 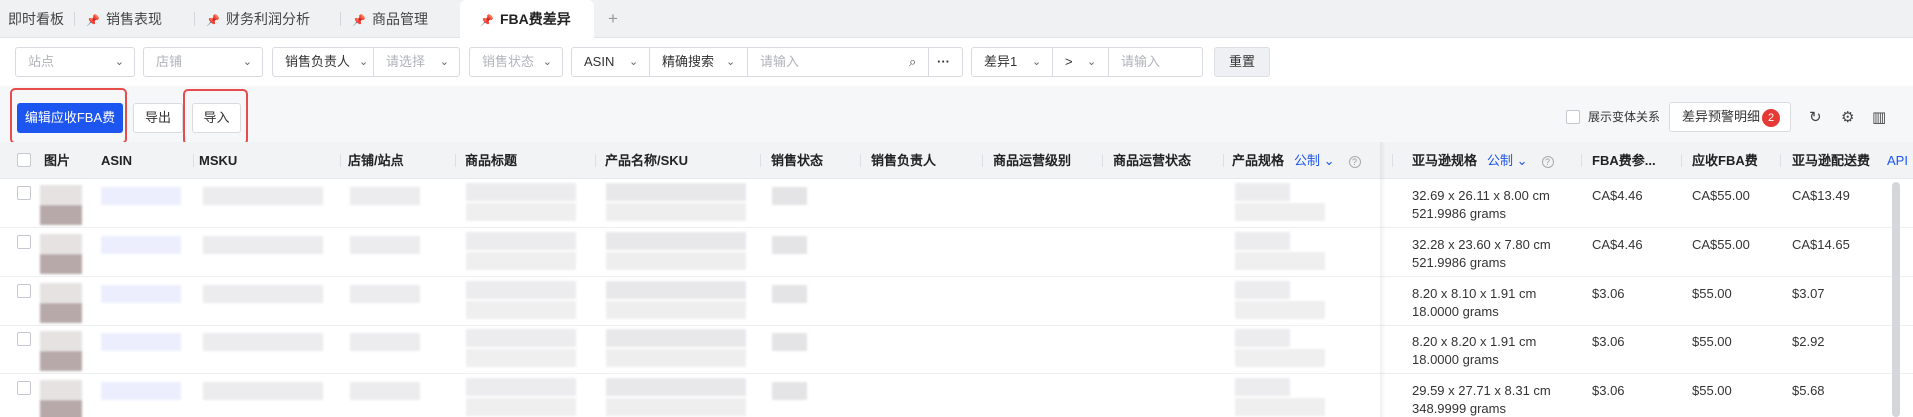 I want to click on add-tab-button: +, so click(x=613, y=19).